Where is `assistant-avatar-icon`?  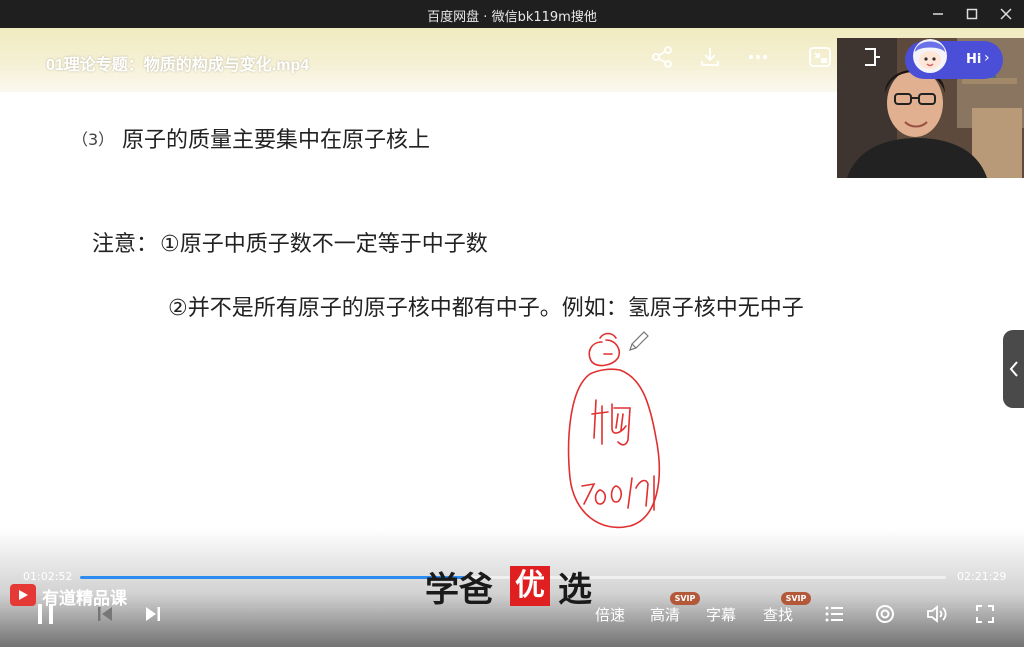 assistant-avatar-icon is located at coordinates (930, 54).